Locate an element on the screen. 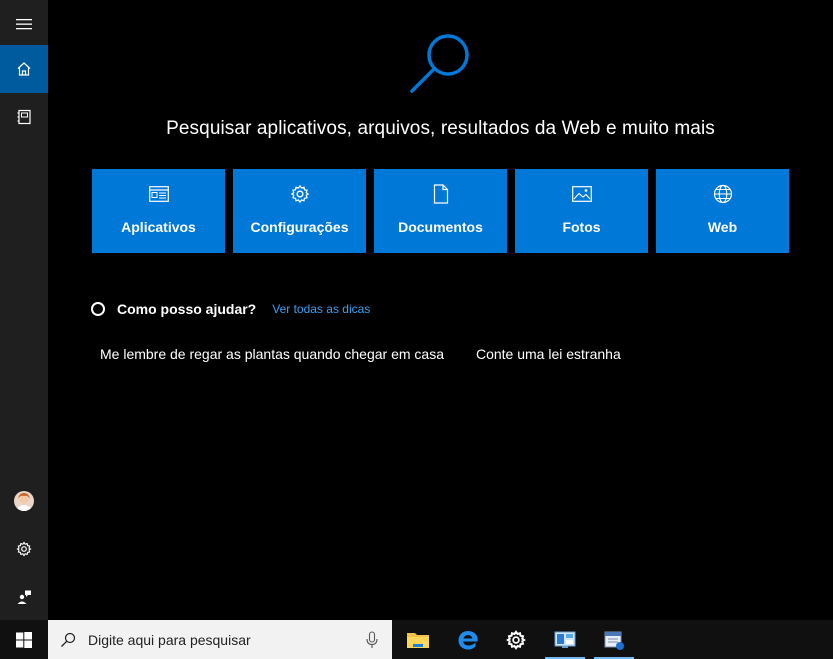 This screenshot has width=833, height=659. home-button is located at coordinates (24, 69).